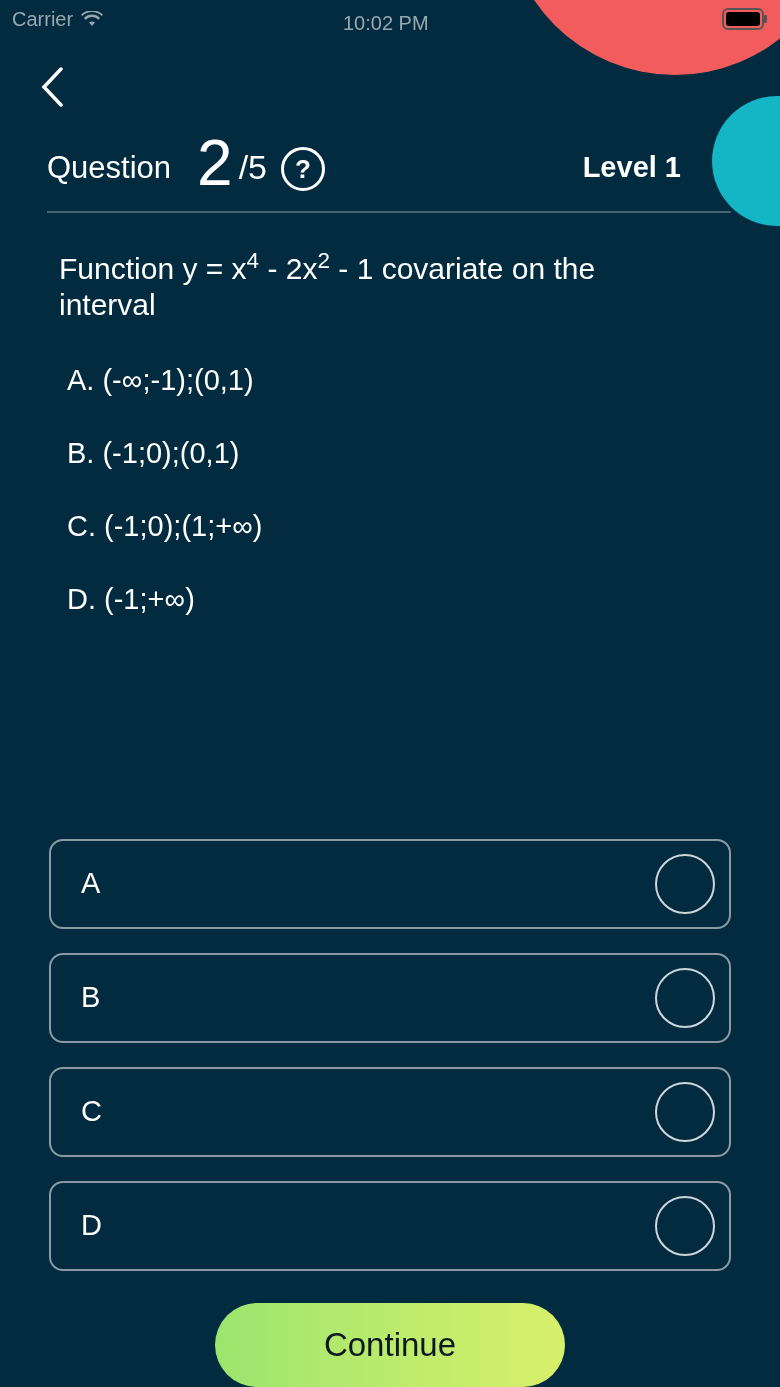 Image resolution: width=780 pixels, height=1387 pixels. I want to click on carrier-label: Carrier, so click(43, 19).